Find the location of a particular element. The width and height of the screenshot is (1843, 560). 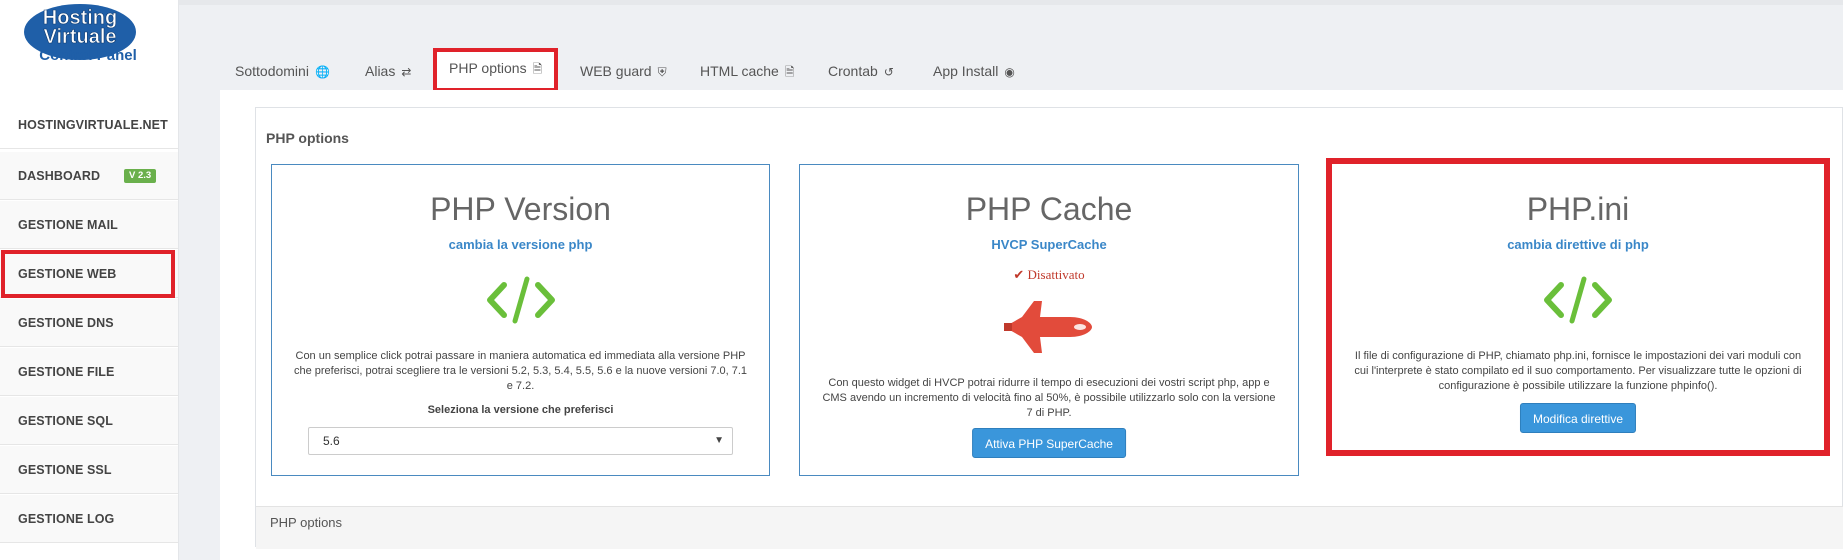

tab-web-guard: WEB guard ⛨ is located at coordinates (623, 72).